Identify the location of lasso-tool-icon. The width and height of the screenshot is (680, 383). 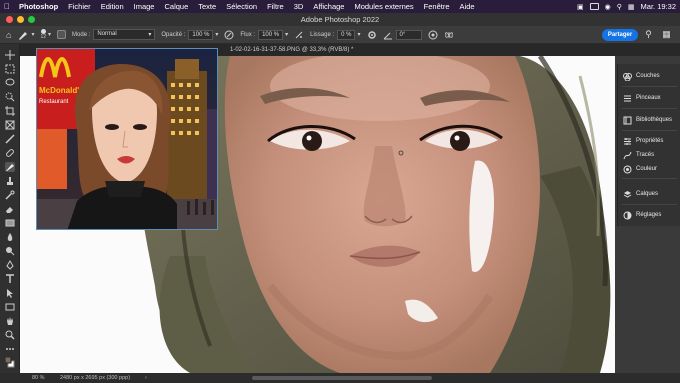
(10, 83).